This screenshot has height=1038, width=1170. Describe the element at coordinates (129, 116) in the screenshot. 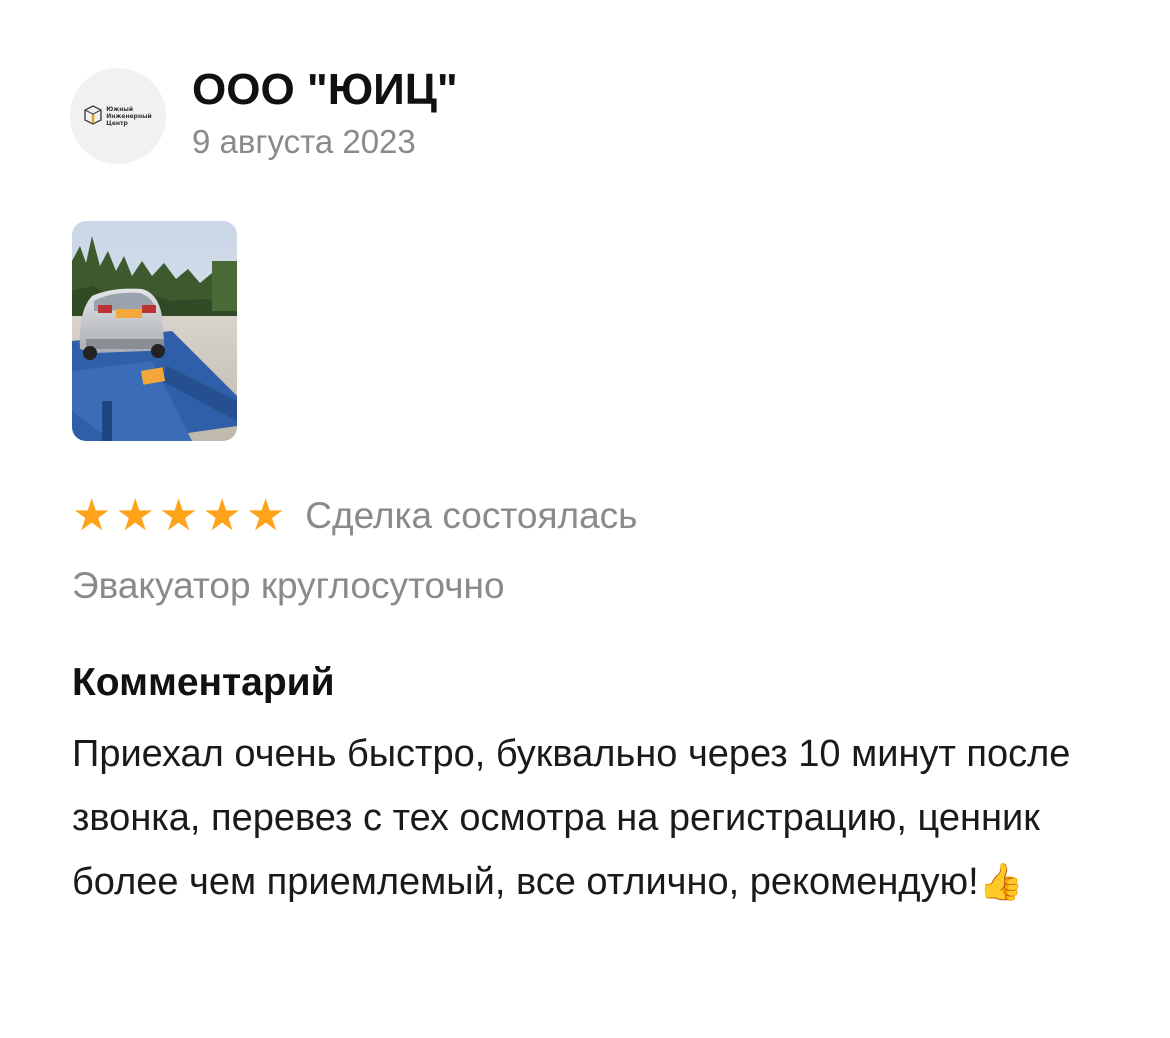

I see `logo-text: Южный Инженерный Центр` at that location.